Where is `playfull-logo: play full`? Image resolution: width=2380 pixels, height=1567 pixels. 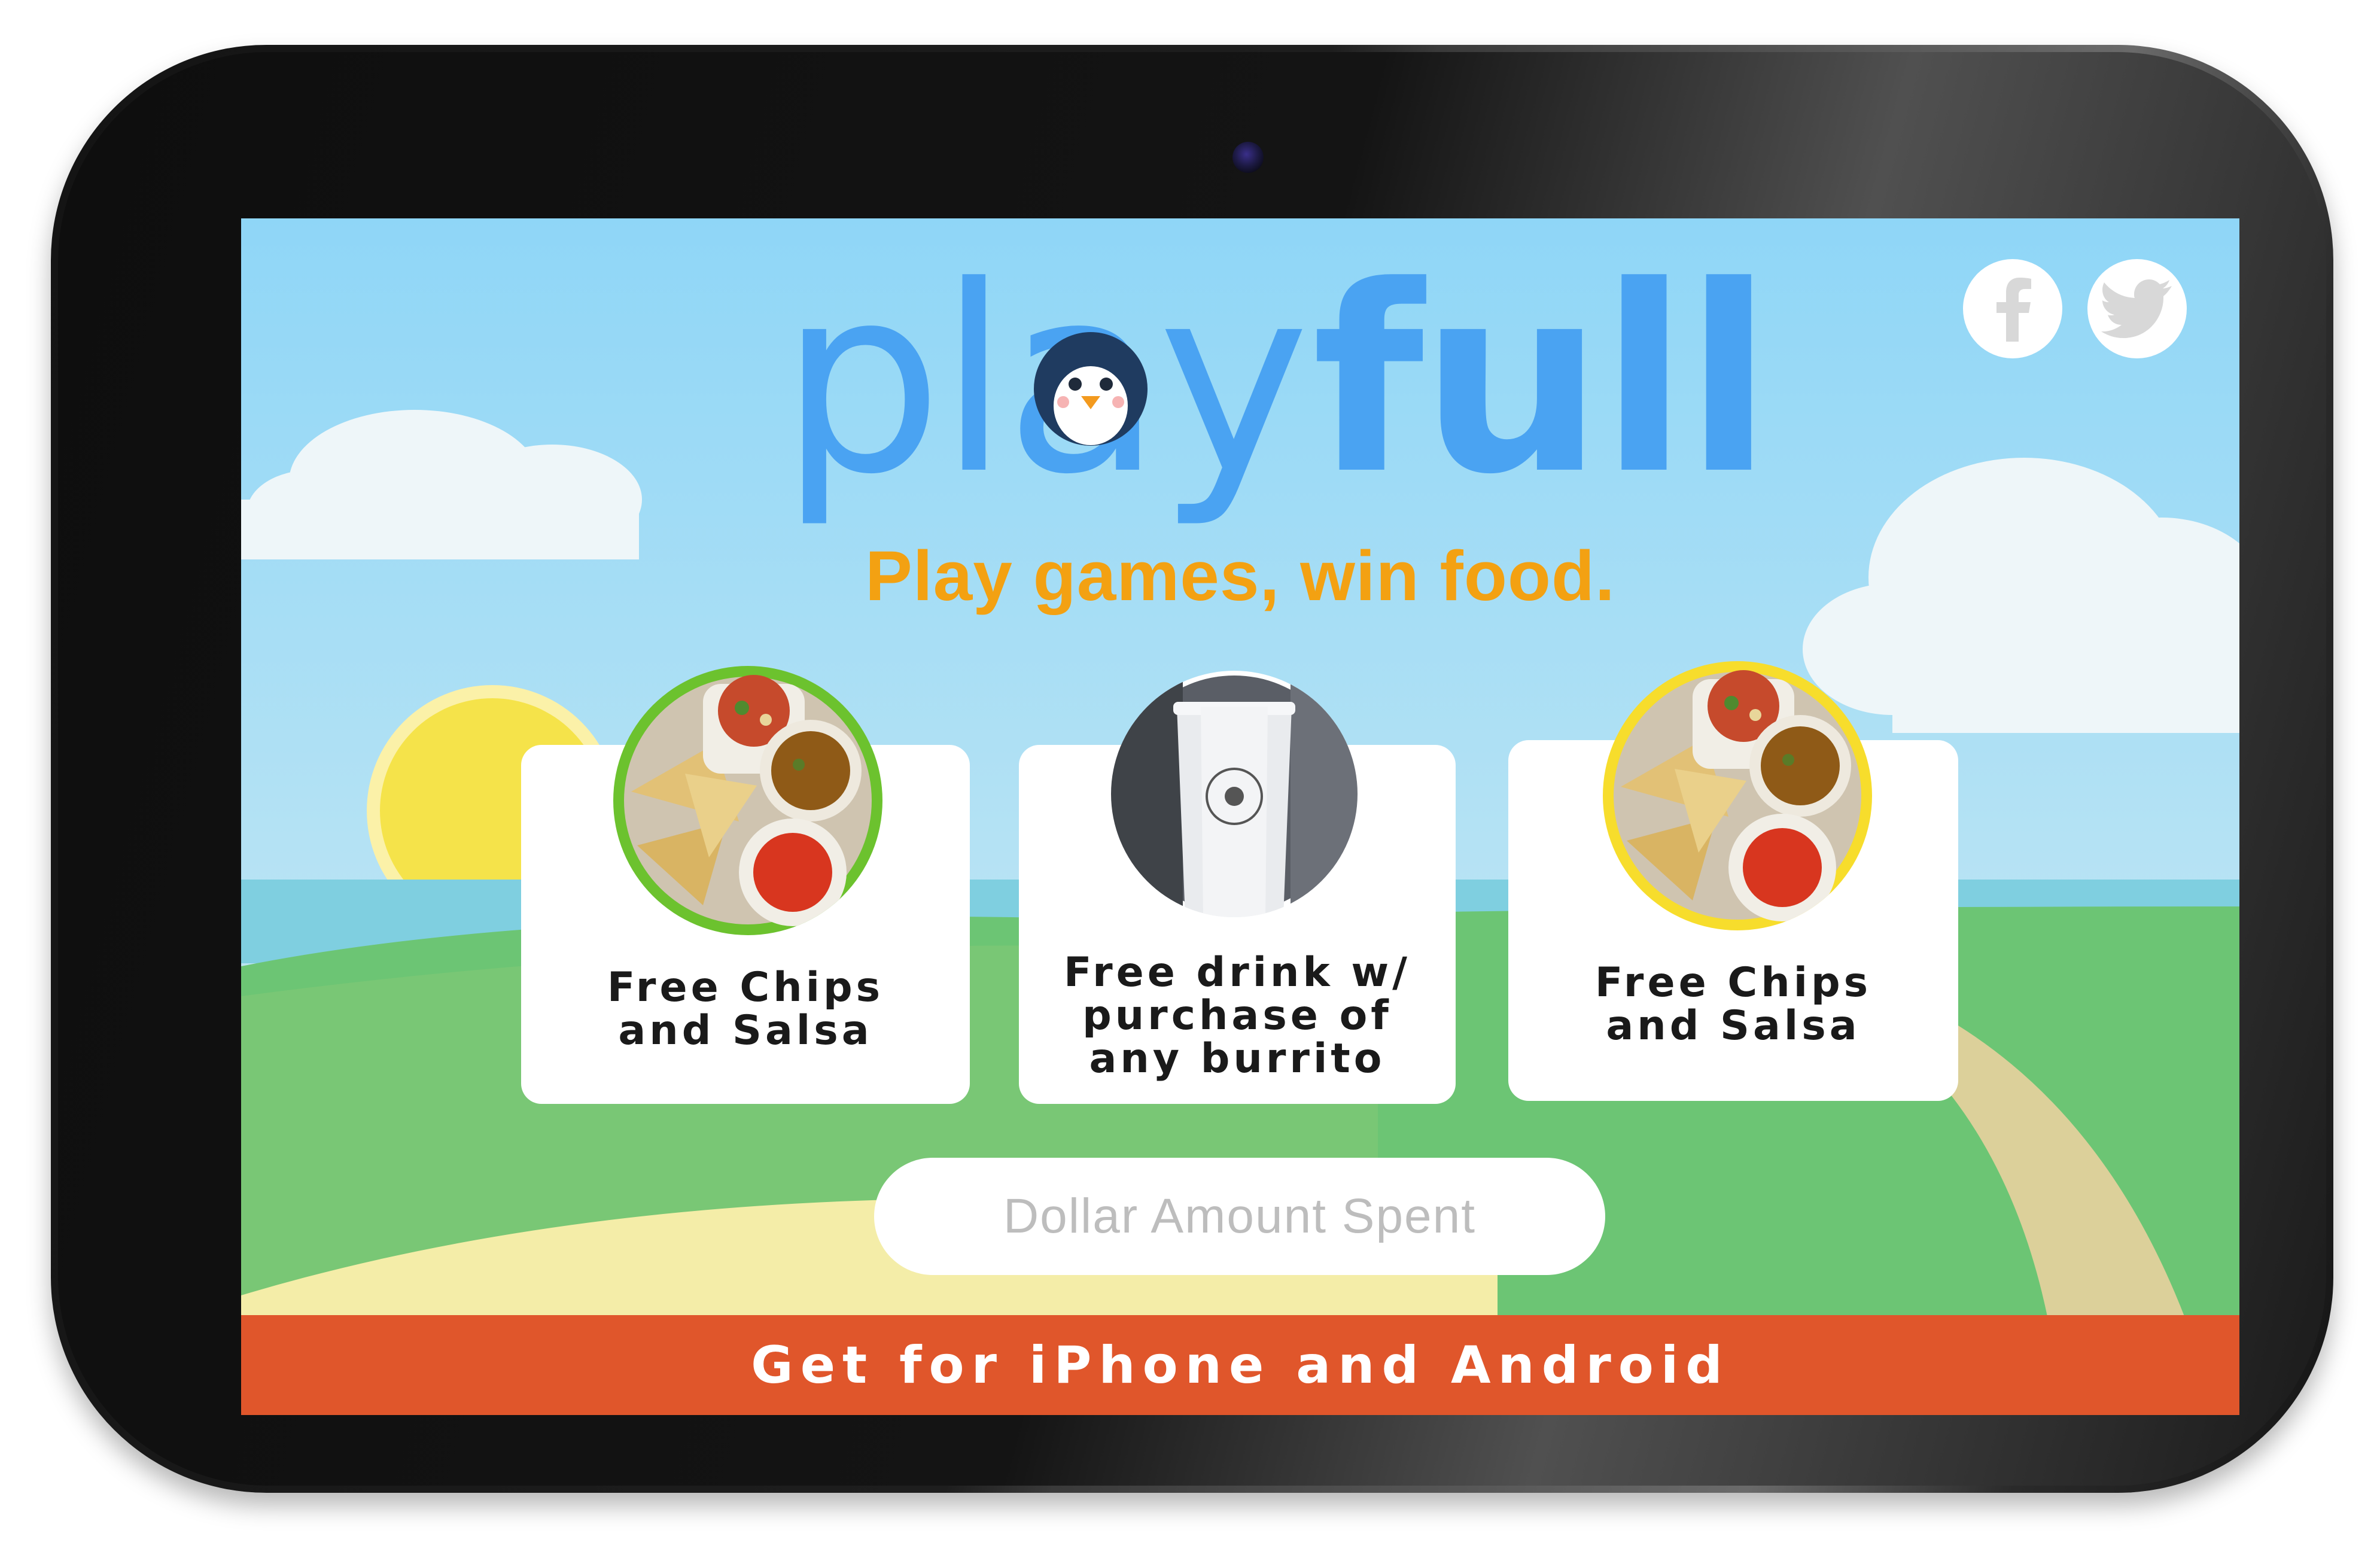
playfull-logo: play full is located at coordinates (1267, 381).